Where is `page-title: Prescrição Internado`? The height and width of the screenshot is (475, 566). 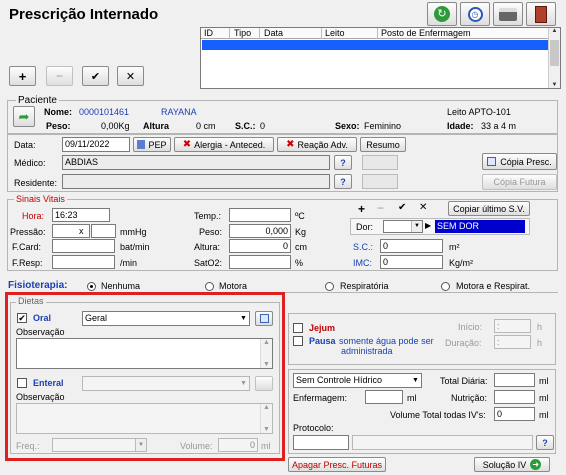 page-title: Prescrição Internado is located at coordinates (84, 14).